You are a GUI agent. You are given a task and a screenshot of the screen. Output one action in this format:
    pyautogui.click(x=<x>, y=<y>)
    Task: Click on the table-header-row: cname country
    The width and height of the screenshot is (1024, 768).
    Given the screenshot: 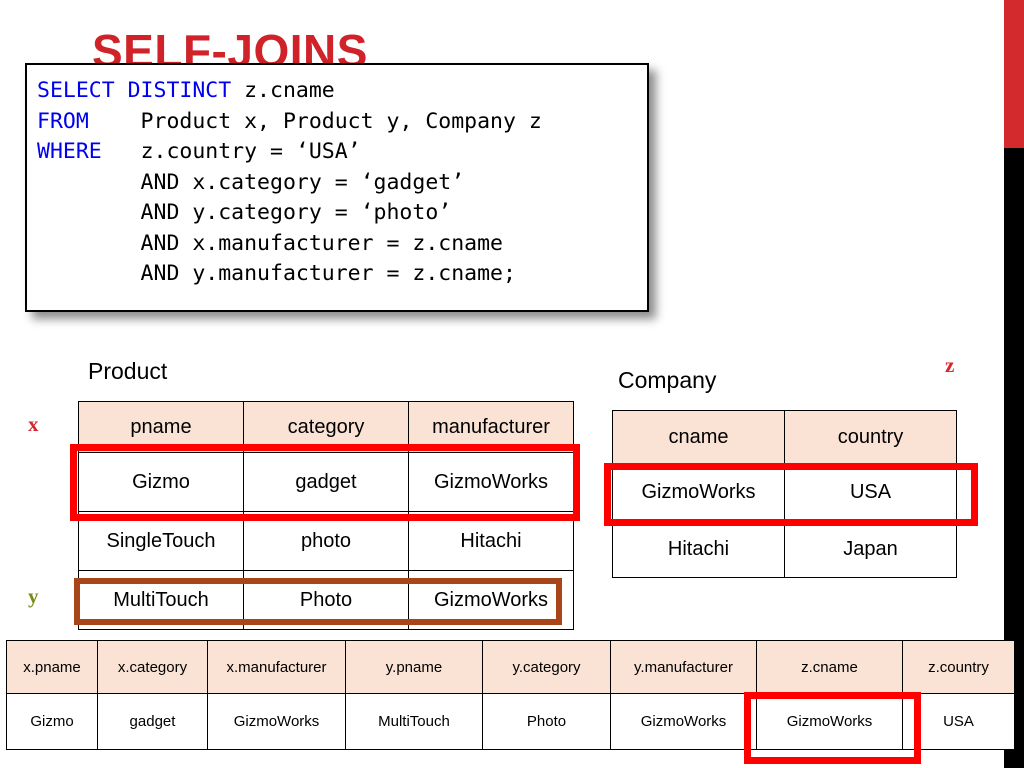 What is the action you would take?
    pyautogui.click(x=784, y=437)
    